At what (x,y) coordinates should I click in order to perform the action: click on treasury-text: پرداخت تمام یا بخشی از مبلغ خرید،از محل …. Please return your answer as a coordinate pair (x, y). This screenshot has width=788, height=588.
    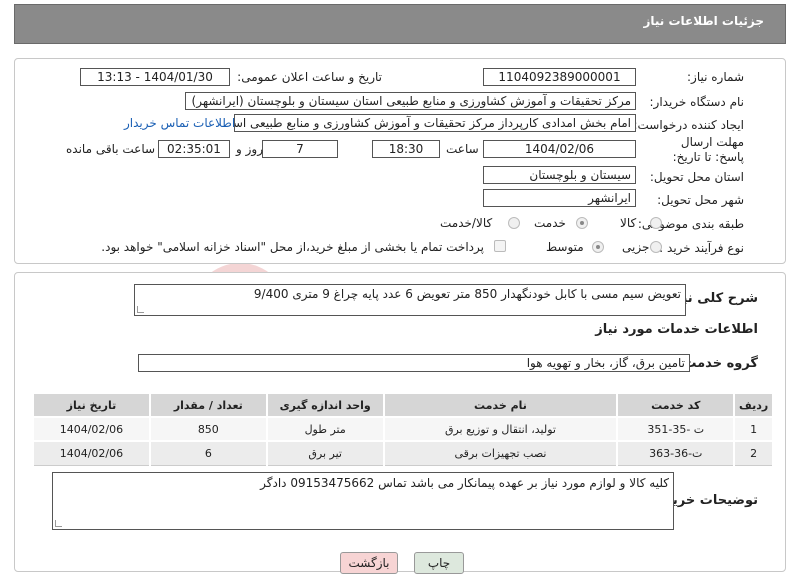
    Looking at the image, I should click on (292, 247).